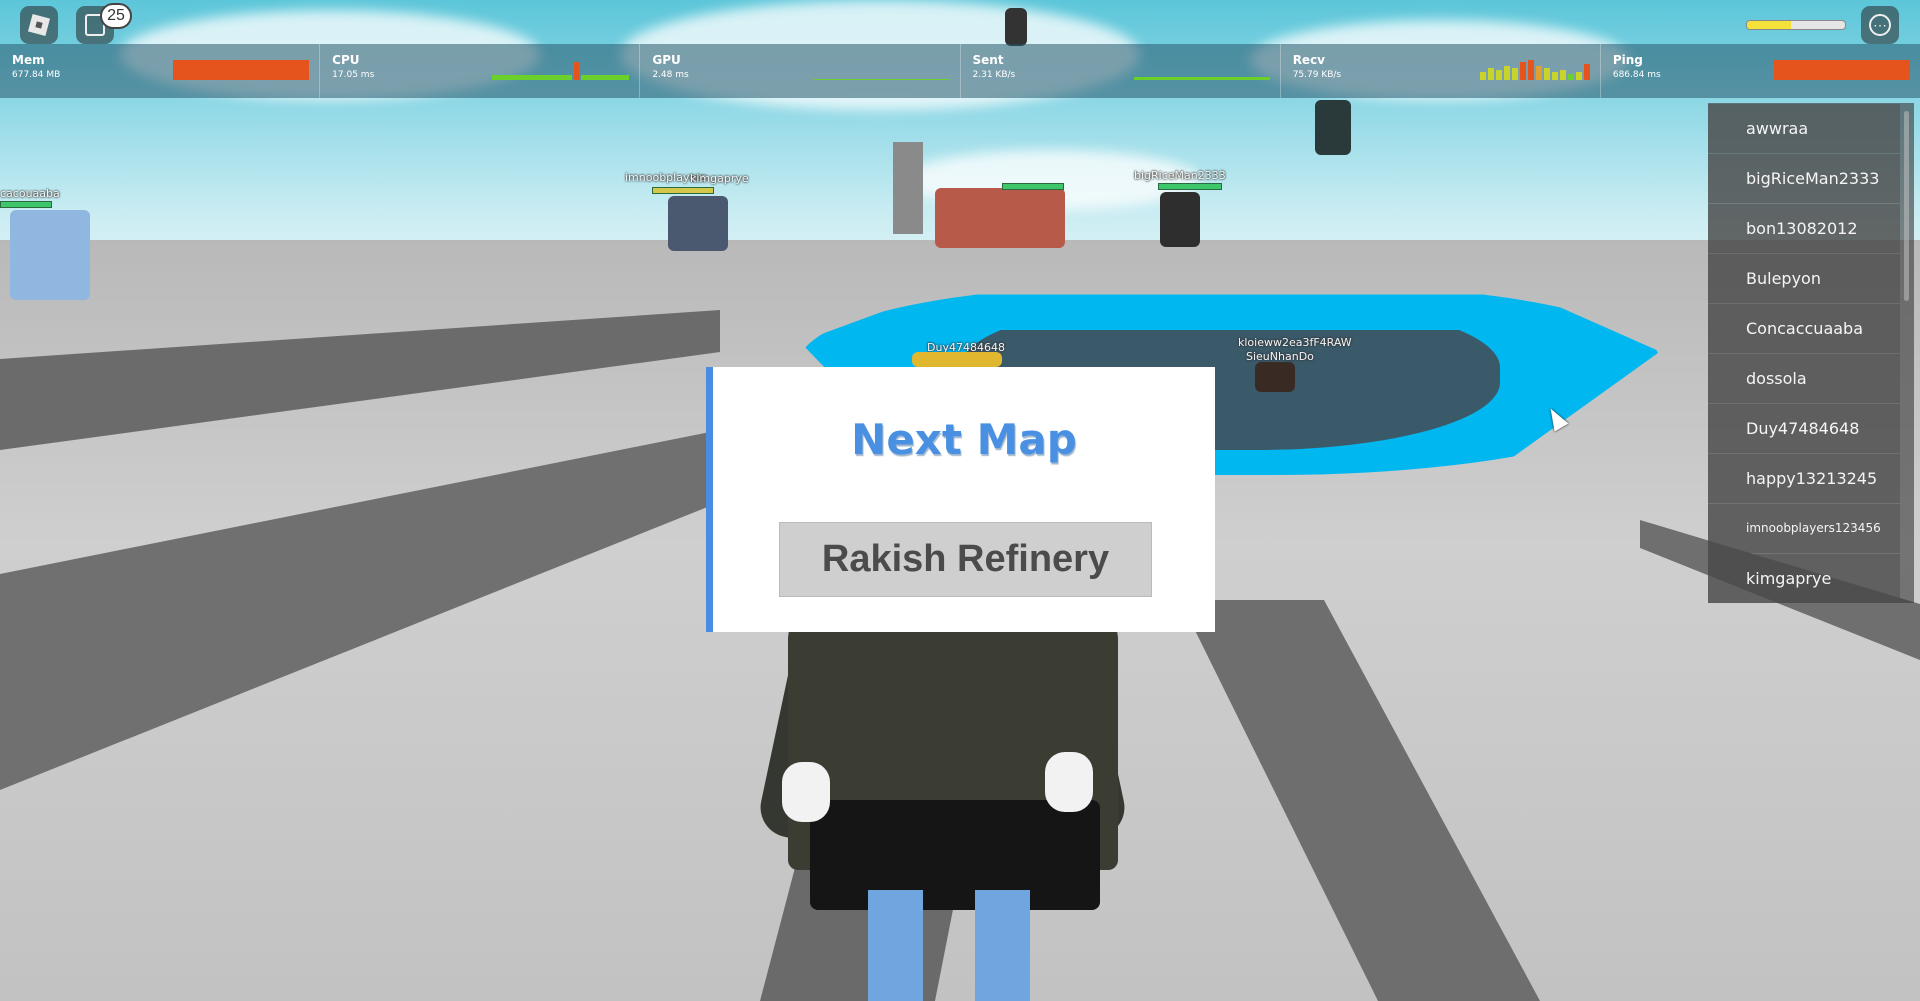 This screenshot has height=1001, width=1920. I want to click on player-nametag: kloieww2ea3fF4RAW, so click(1295, 342).